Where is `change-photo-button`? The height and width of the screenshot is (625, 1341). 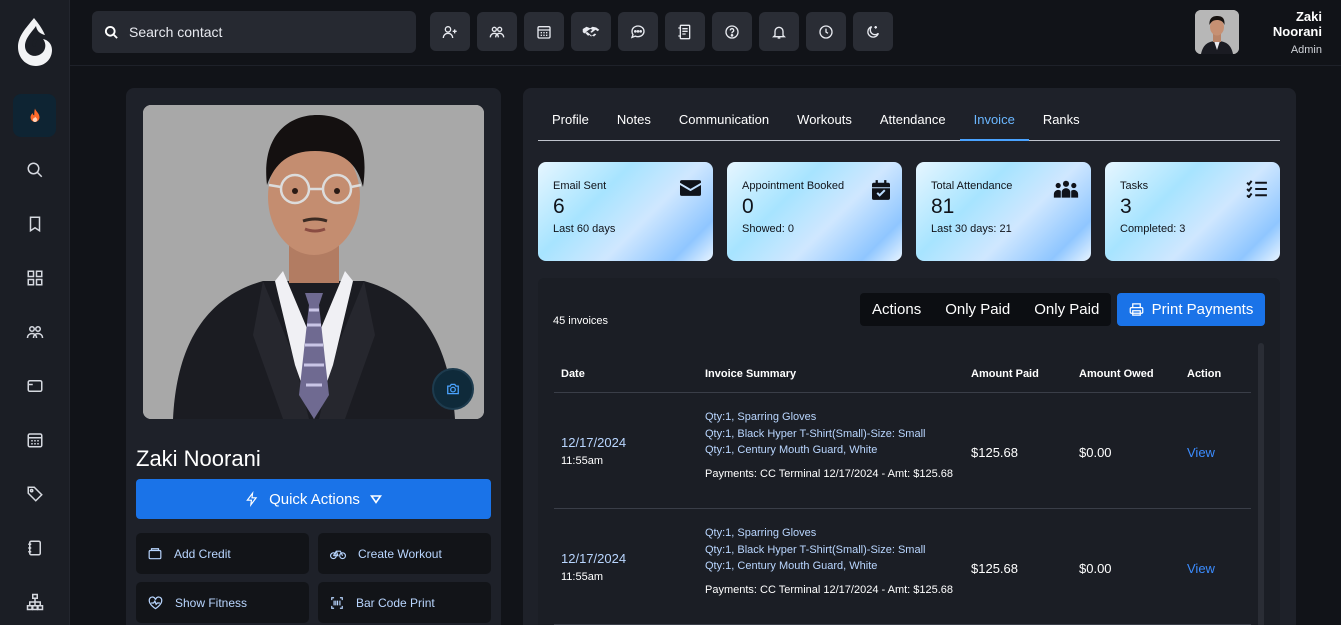 change-photo-button is located at coordinates (453, 389).